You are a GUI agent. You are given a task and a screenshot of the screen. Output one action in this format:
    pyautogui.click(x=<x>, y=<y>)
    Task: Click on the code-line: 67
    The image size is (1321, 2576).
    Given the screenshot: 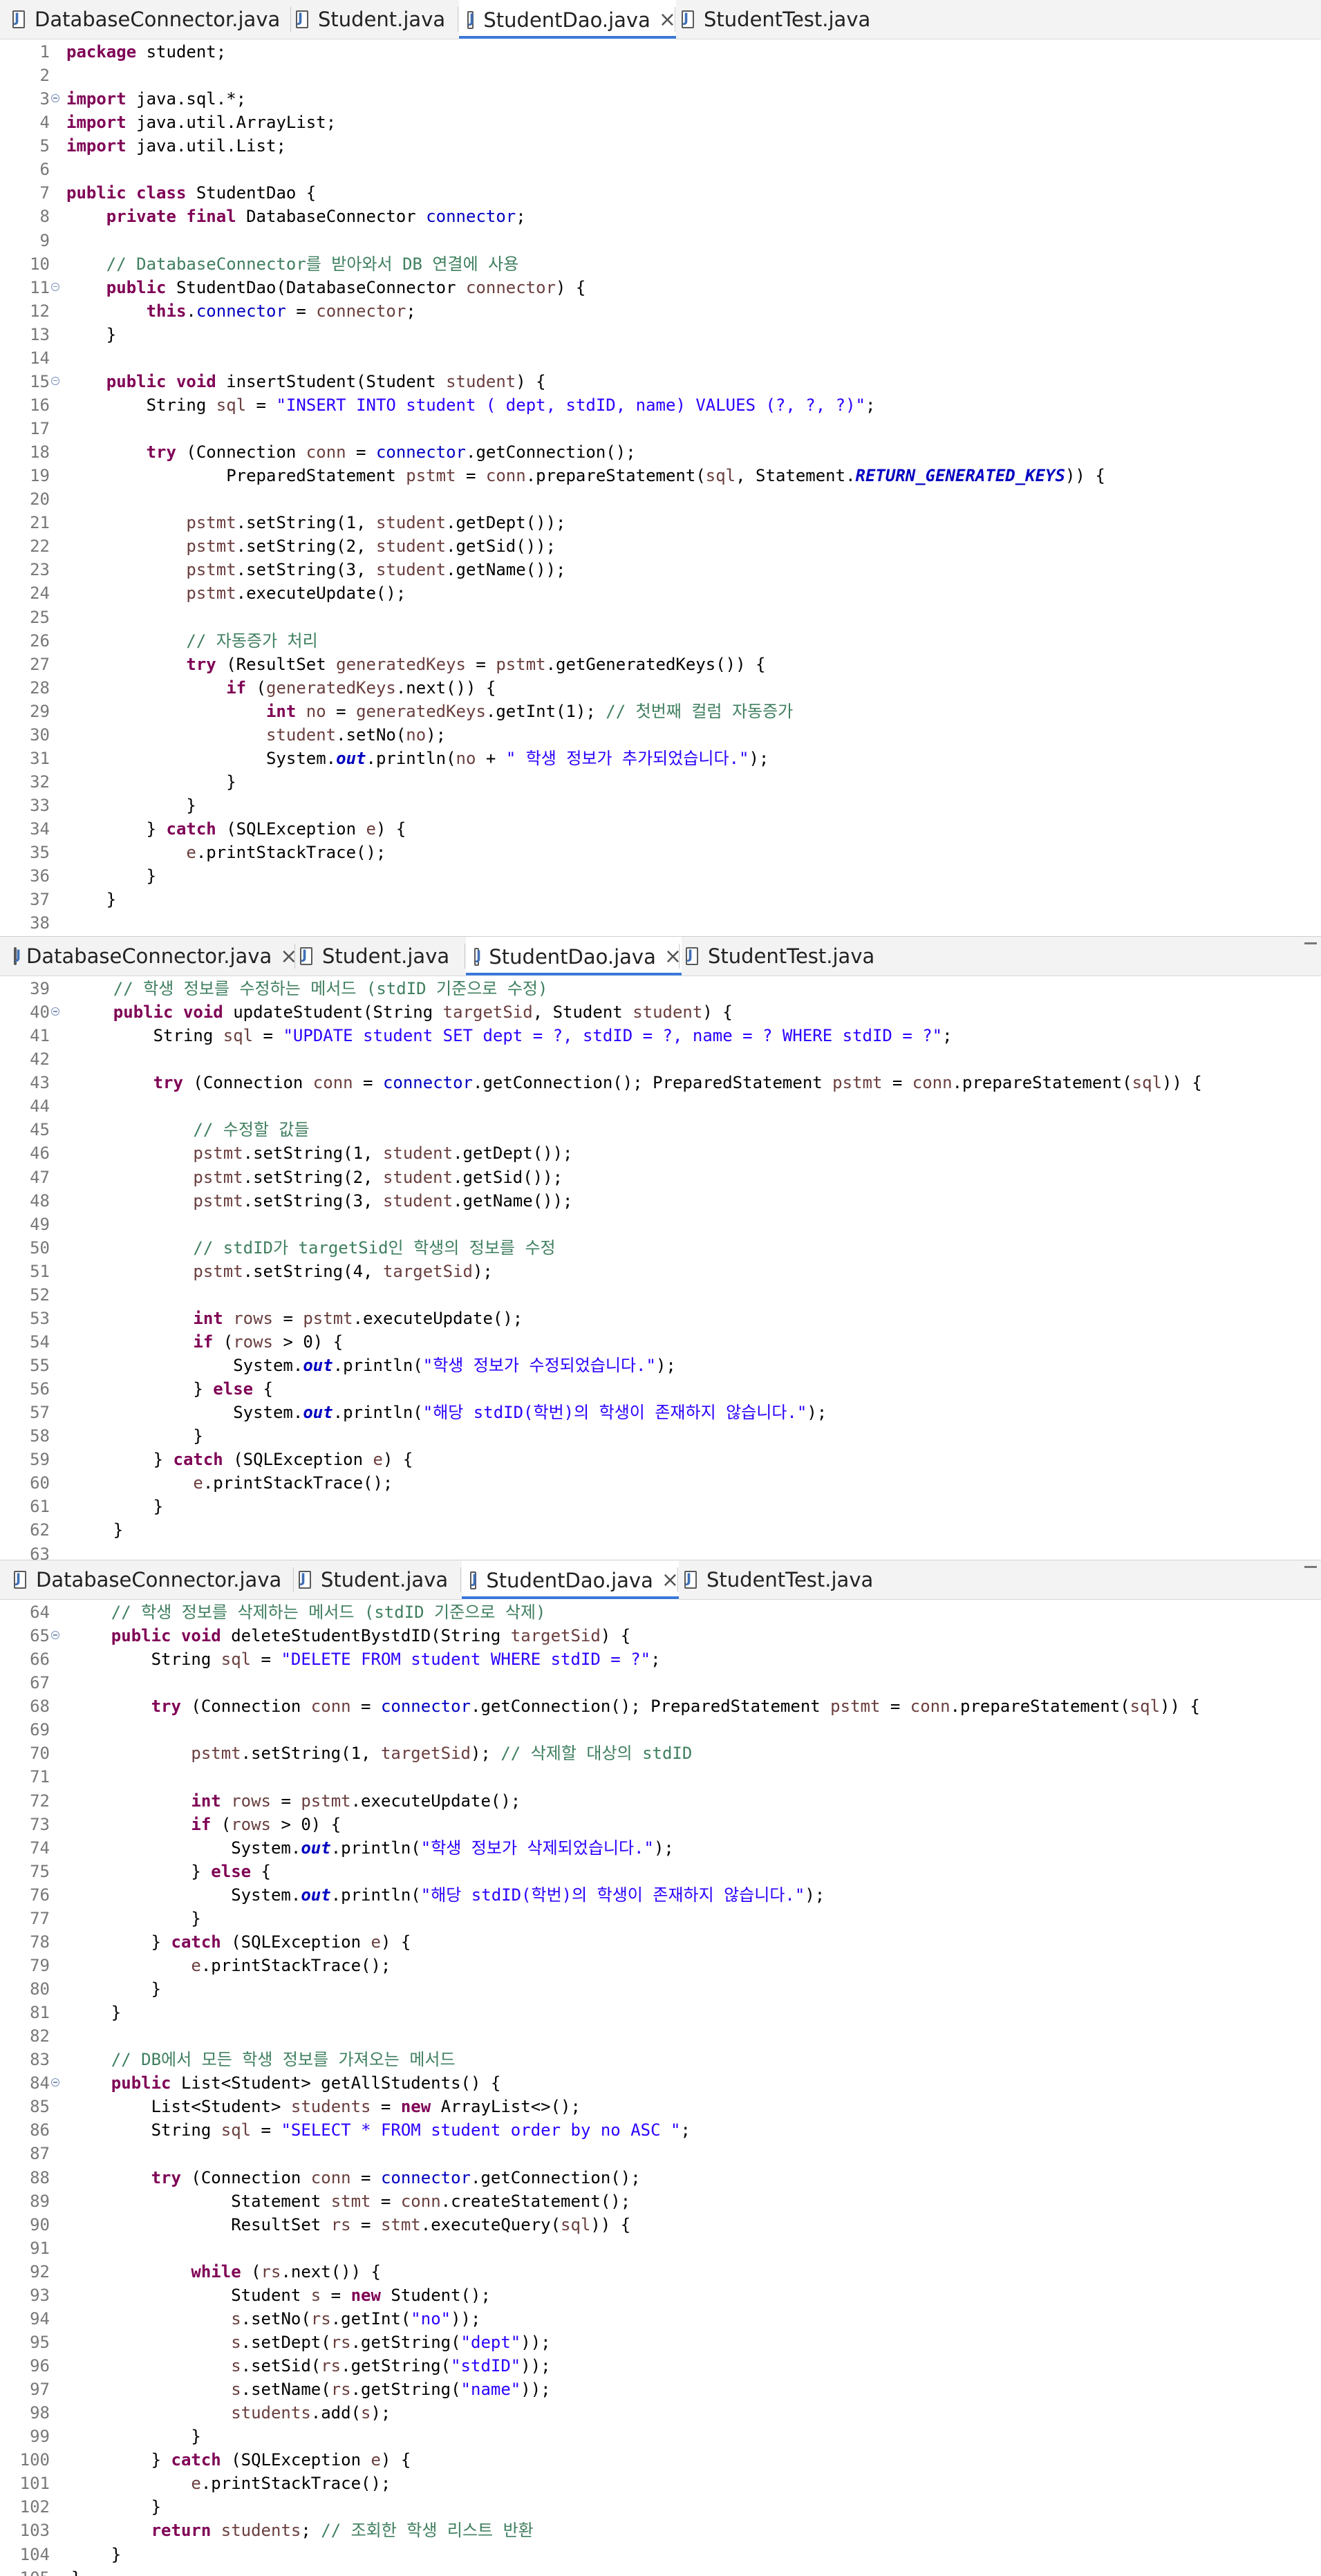 What is the action you would take?
    pyautogui.click(x=660, y=1683)
    